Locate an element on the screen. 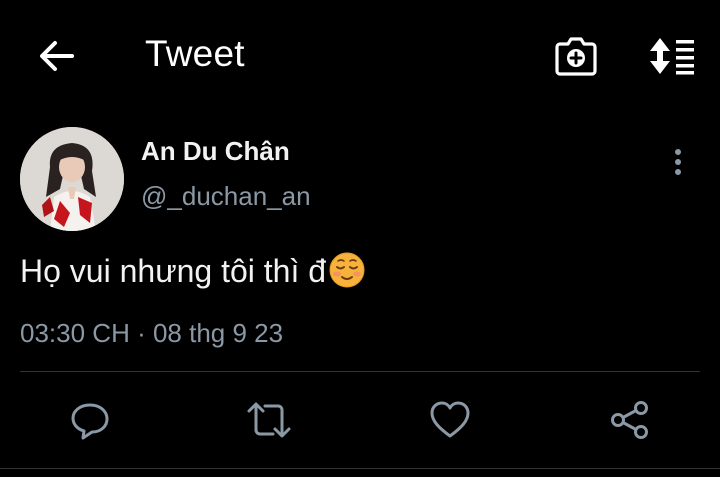 Image resolution: width=720 pixels, height=477 pixels. author-handle: @_duchan_an is located at coordinates (226, 196).